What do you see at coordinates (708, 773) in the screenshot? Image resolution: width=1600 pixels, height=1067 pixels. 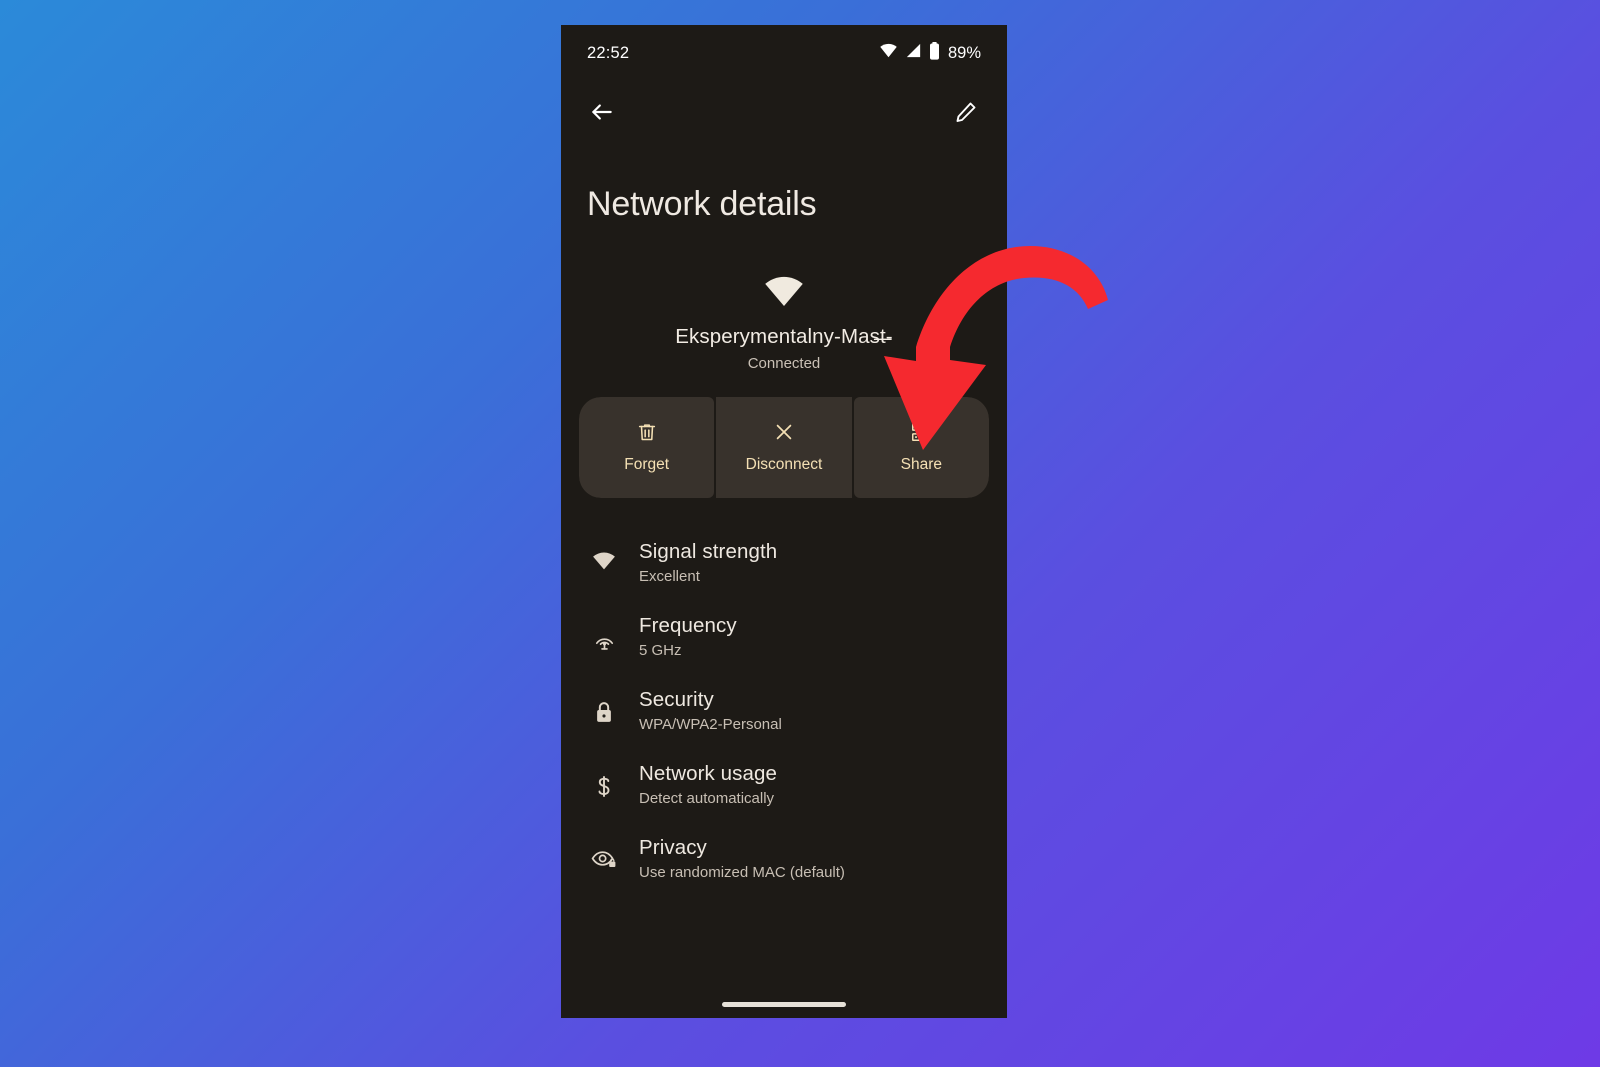 I see `detail-title: Network usage` at bounding box center [708, 773].